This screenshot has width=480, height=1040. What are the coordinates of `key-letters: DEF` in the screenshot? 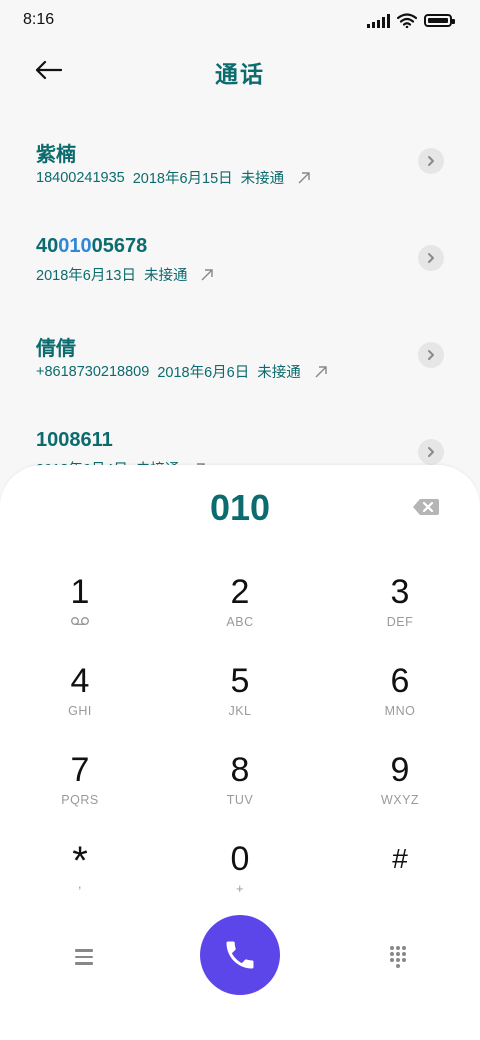 It's located at (400, 622).